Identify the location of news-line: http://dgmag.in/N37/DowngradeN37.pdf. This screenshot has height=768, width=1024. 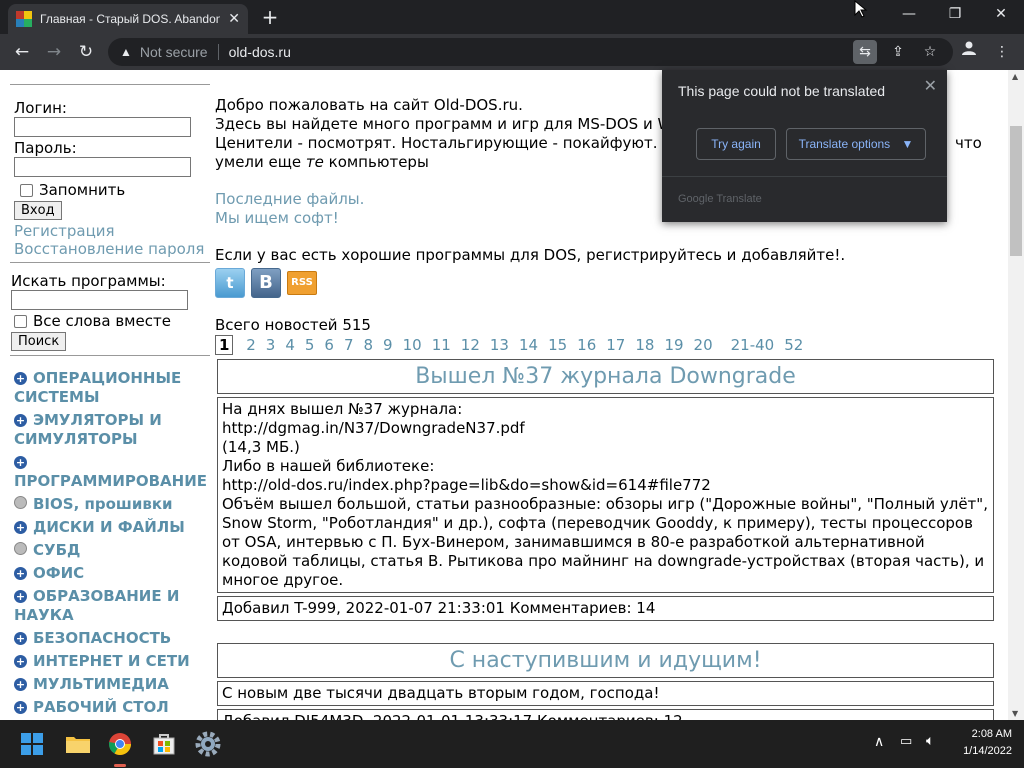
(373, 428).